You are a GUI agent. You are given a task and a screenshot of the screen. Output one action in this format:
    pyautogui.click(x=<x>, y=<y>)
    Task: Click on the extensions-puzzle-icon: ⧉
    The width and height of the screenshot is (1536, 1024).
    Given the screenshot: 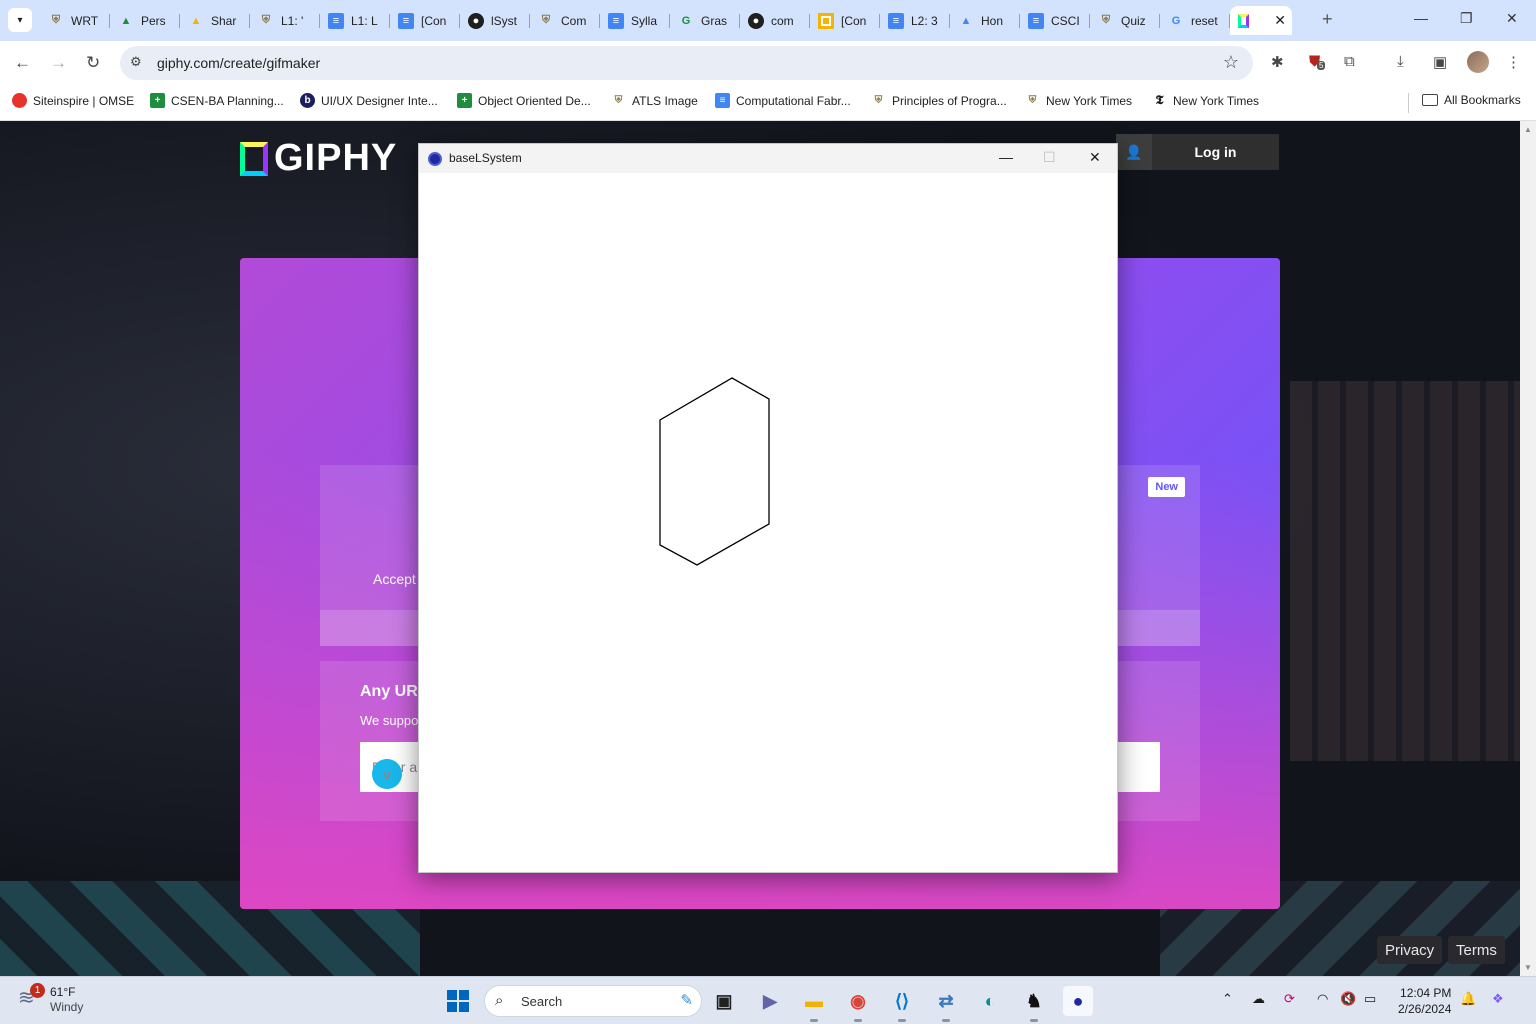 What is the action you would take?
    pyautogui.click(x=1349, y=61)
    